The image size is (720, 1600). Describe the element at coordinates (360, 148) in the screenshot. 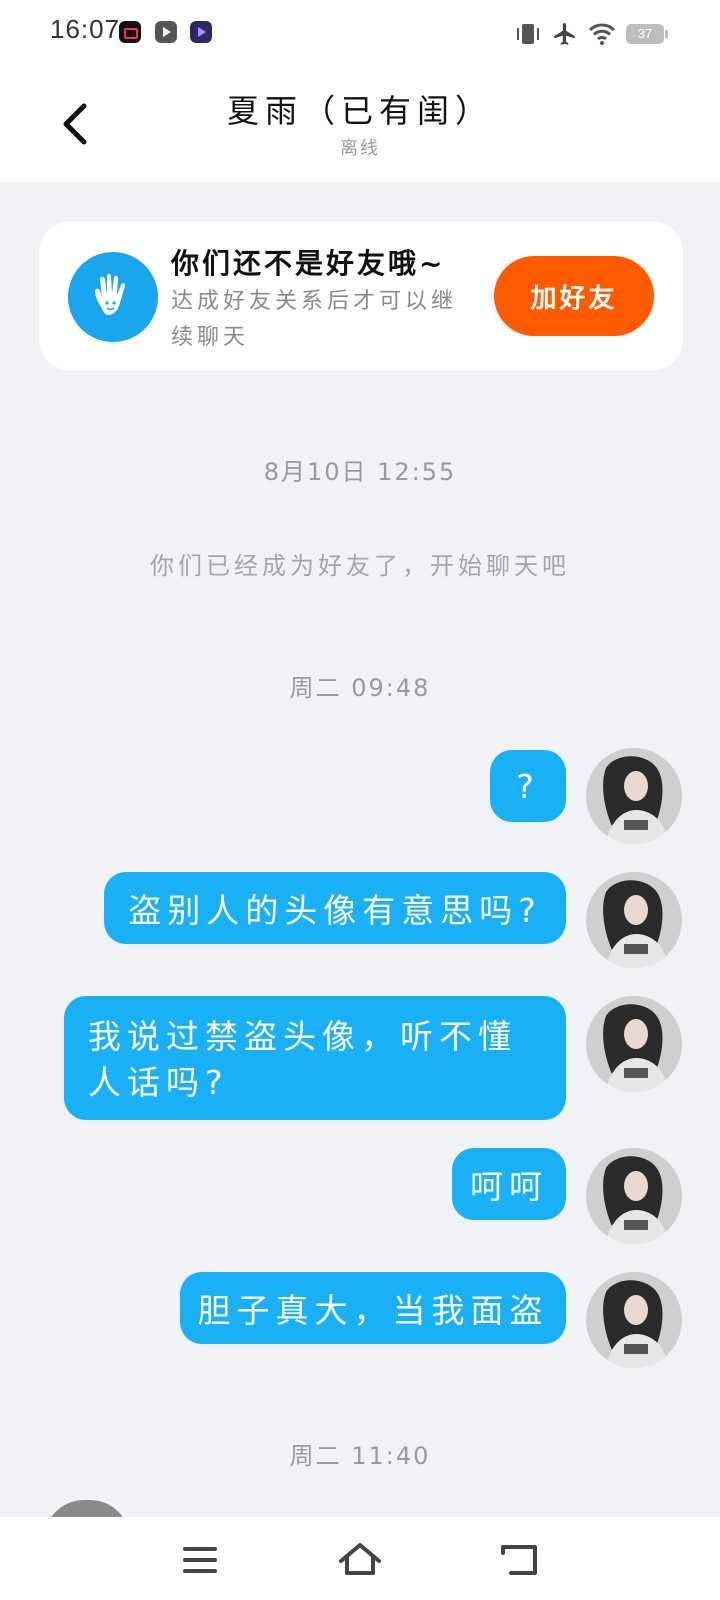

I see `online-status: 离线` at that location.